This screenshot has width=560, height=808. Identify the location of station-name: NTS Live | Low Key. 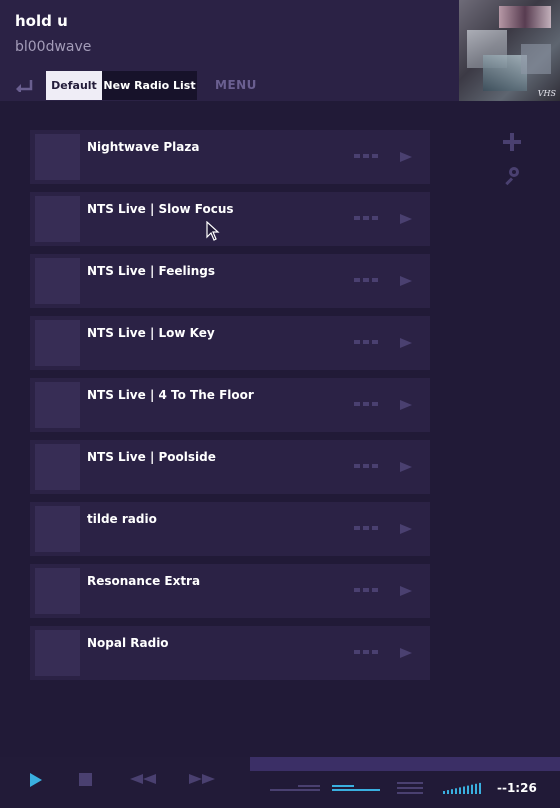
(151, 333).